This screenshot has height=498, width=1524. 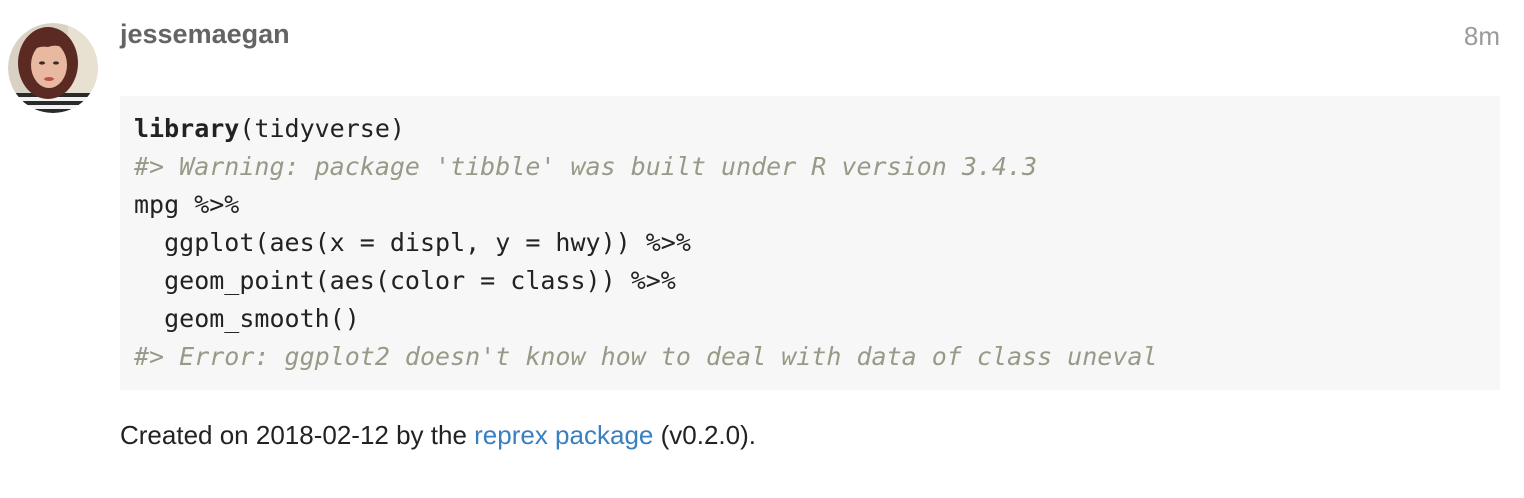 I want to click on code-text: (tidyverse), so click(x=322, y=128).